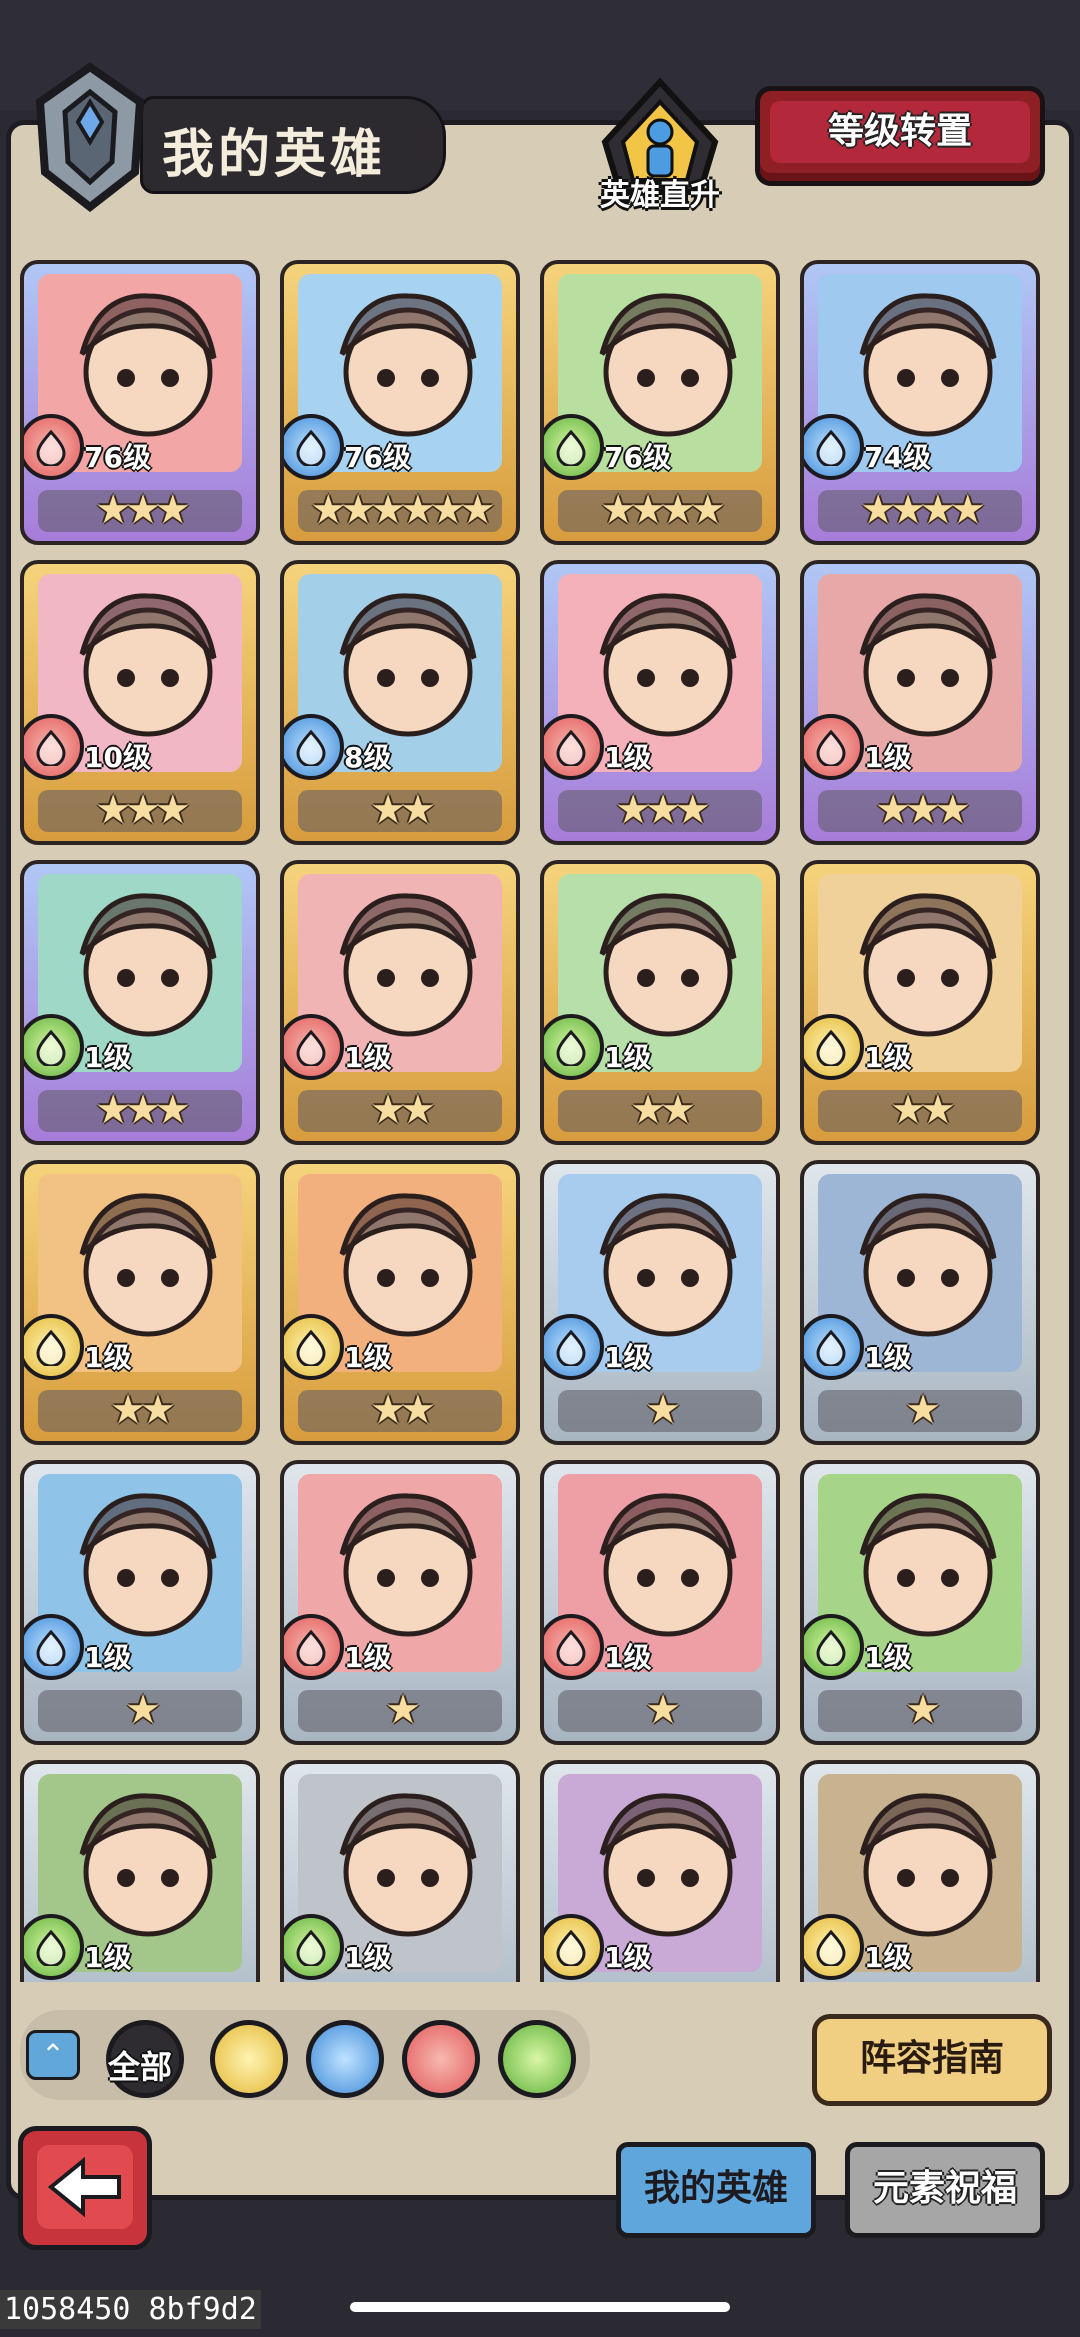 The image size is (1080, 2337). What do you see at coordinates (920, 402) in the screenshot?
I see `hero-card: ★★★★ 74级` at bounding box center [920, 402].